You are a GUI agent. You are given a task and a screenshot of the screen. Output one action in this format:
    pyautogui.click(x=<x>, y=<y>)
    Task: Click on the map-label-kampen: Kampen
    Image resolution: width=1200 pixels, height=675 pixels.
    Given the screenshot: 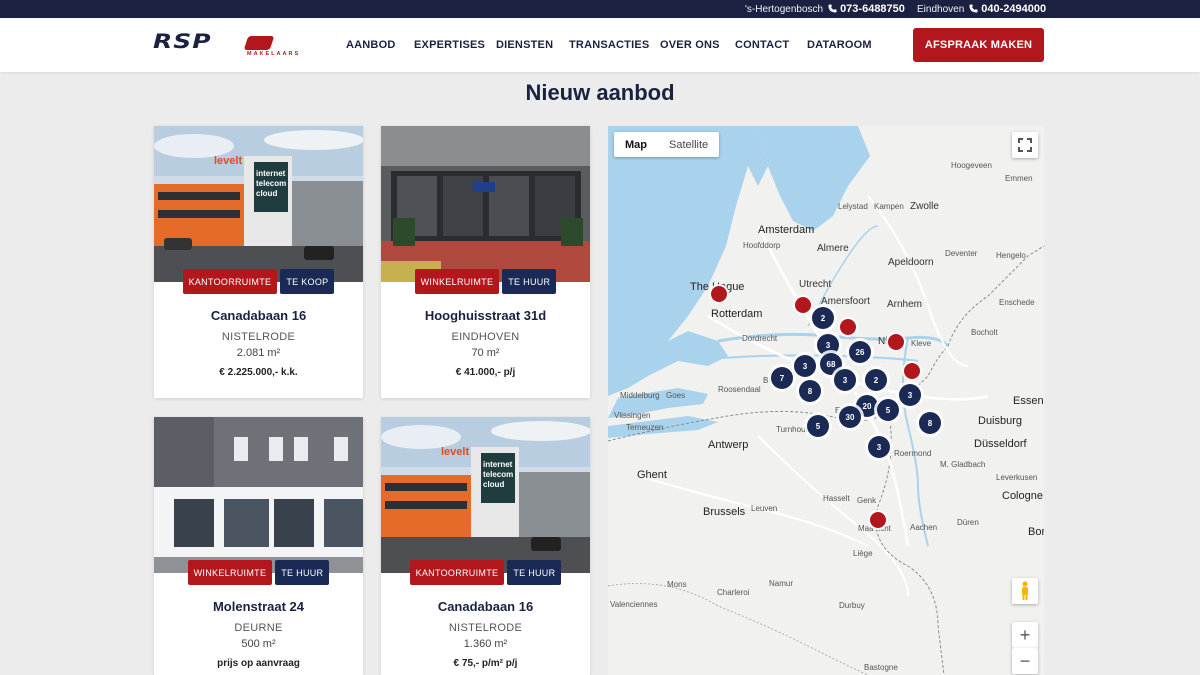 What is the action you would take?
    pyautogui.click(x=889, y=206)
    